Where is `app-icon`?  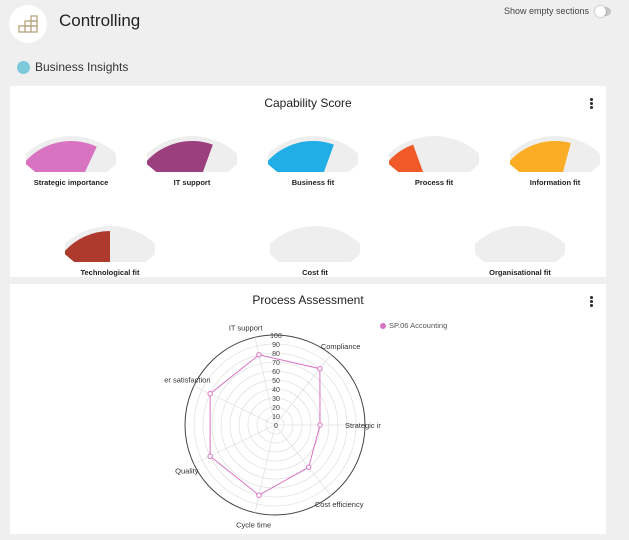
app-icon is located at coordinates (28, 24).